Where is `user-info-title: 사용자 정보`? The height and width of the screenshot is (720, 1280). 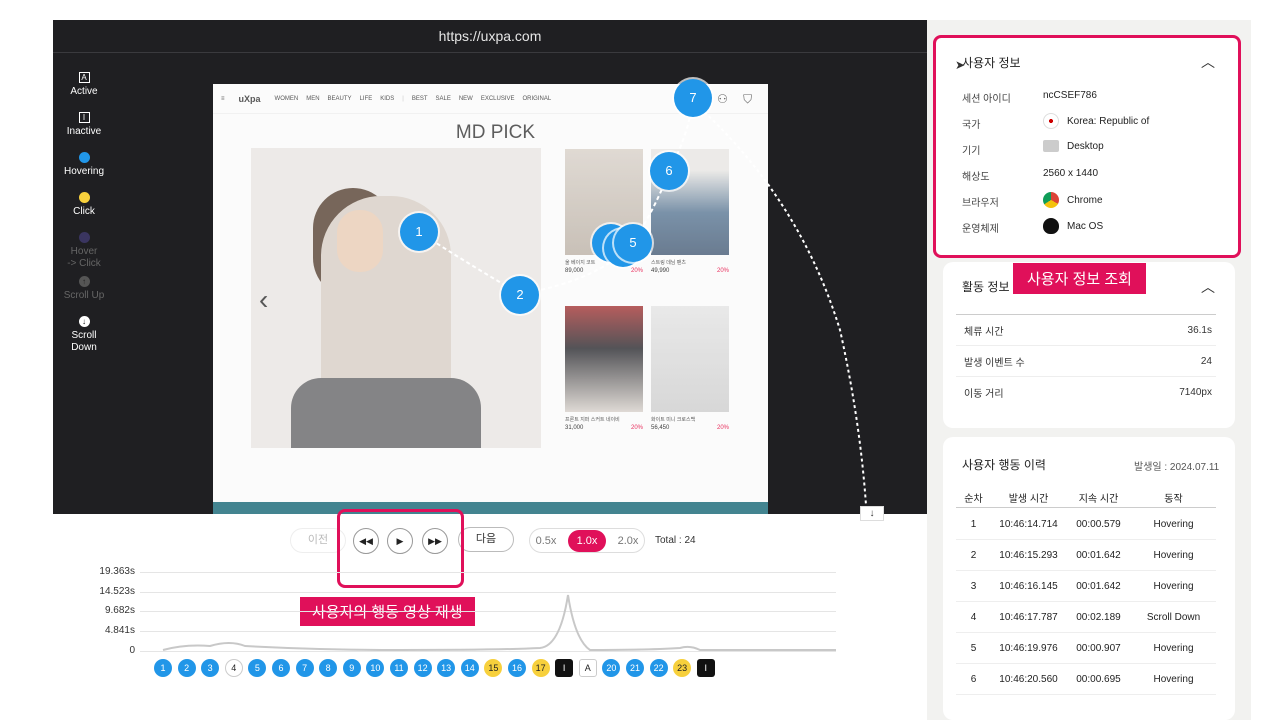
user-info-title: 사용자 정보 is located at coordinates (991, 63).